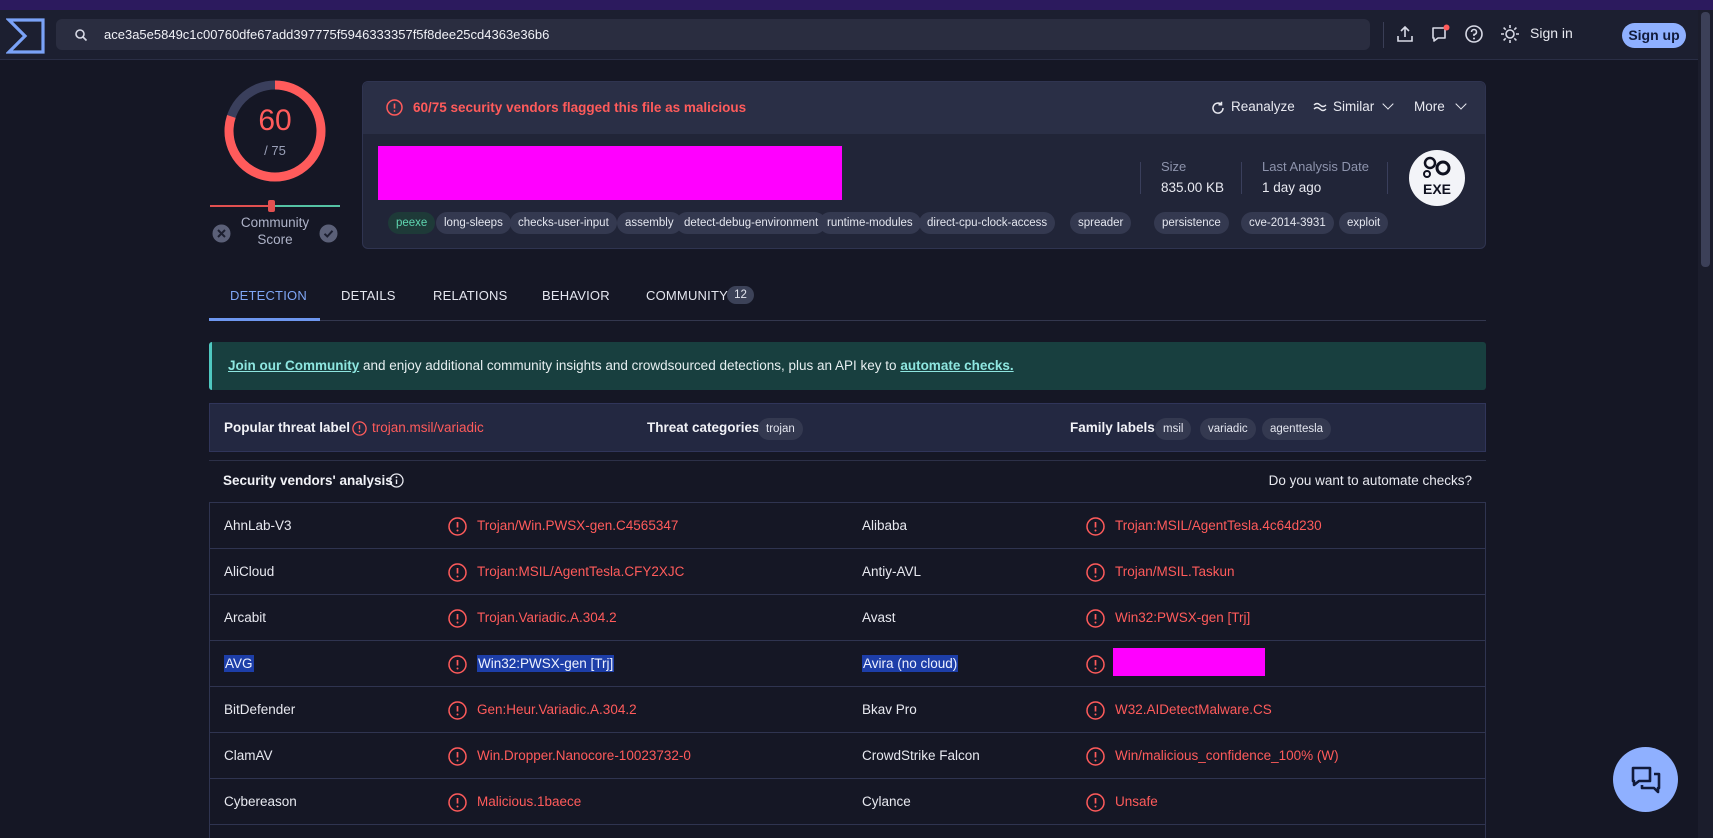 Image resolution: width=1713 pixels, height=838 pixels. Describe the element at coordinates (1287, 223) in the screenshot. I see `file-tag: cve-2014-3931` at that location.